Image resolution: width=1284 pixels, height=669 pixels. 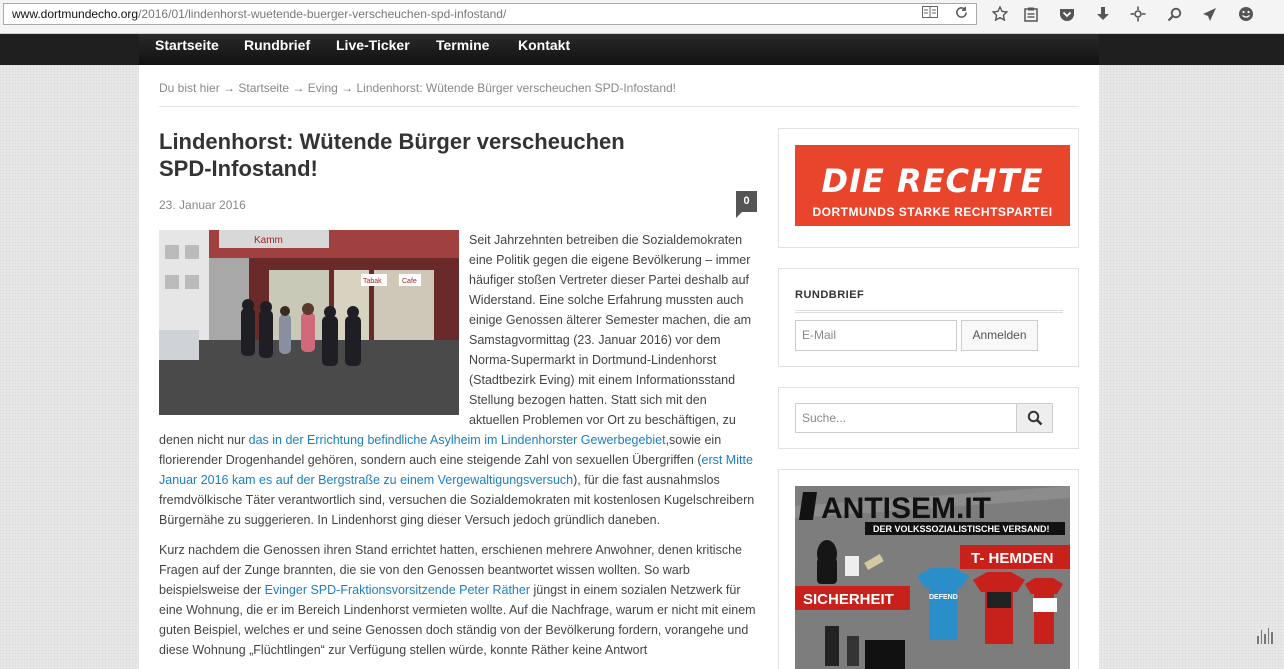 What do you see at coordinates (906, 508) in the screenshot?
I see `antisem-logo-text: ANTISEM.IT` at bounding box center [906, 508].